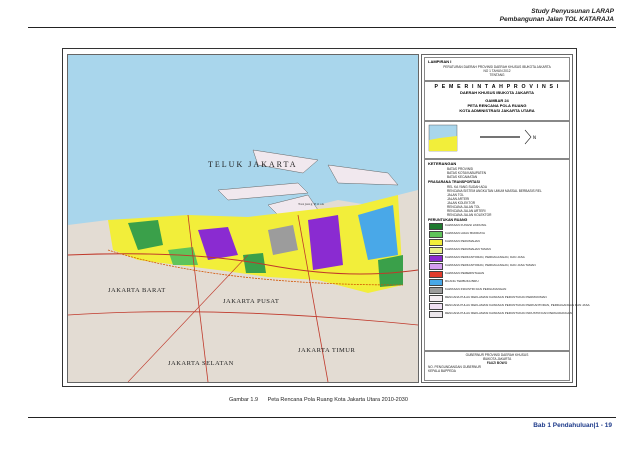  I want to click on peruntukan-heading: PERUNTUKAN RUANG, so click(448, 220).